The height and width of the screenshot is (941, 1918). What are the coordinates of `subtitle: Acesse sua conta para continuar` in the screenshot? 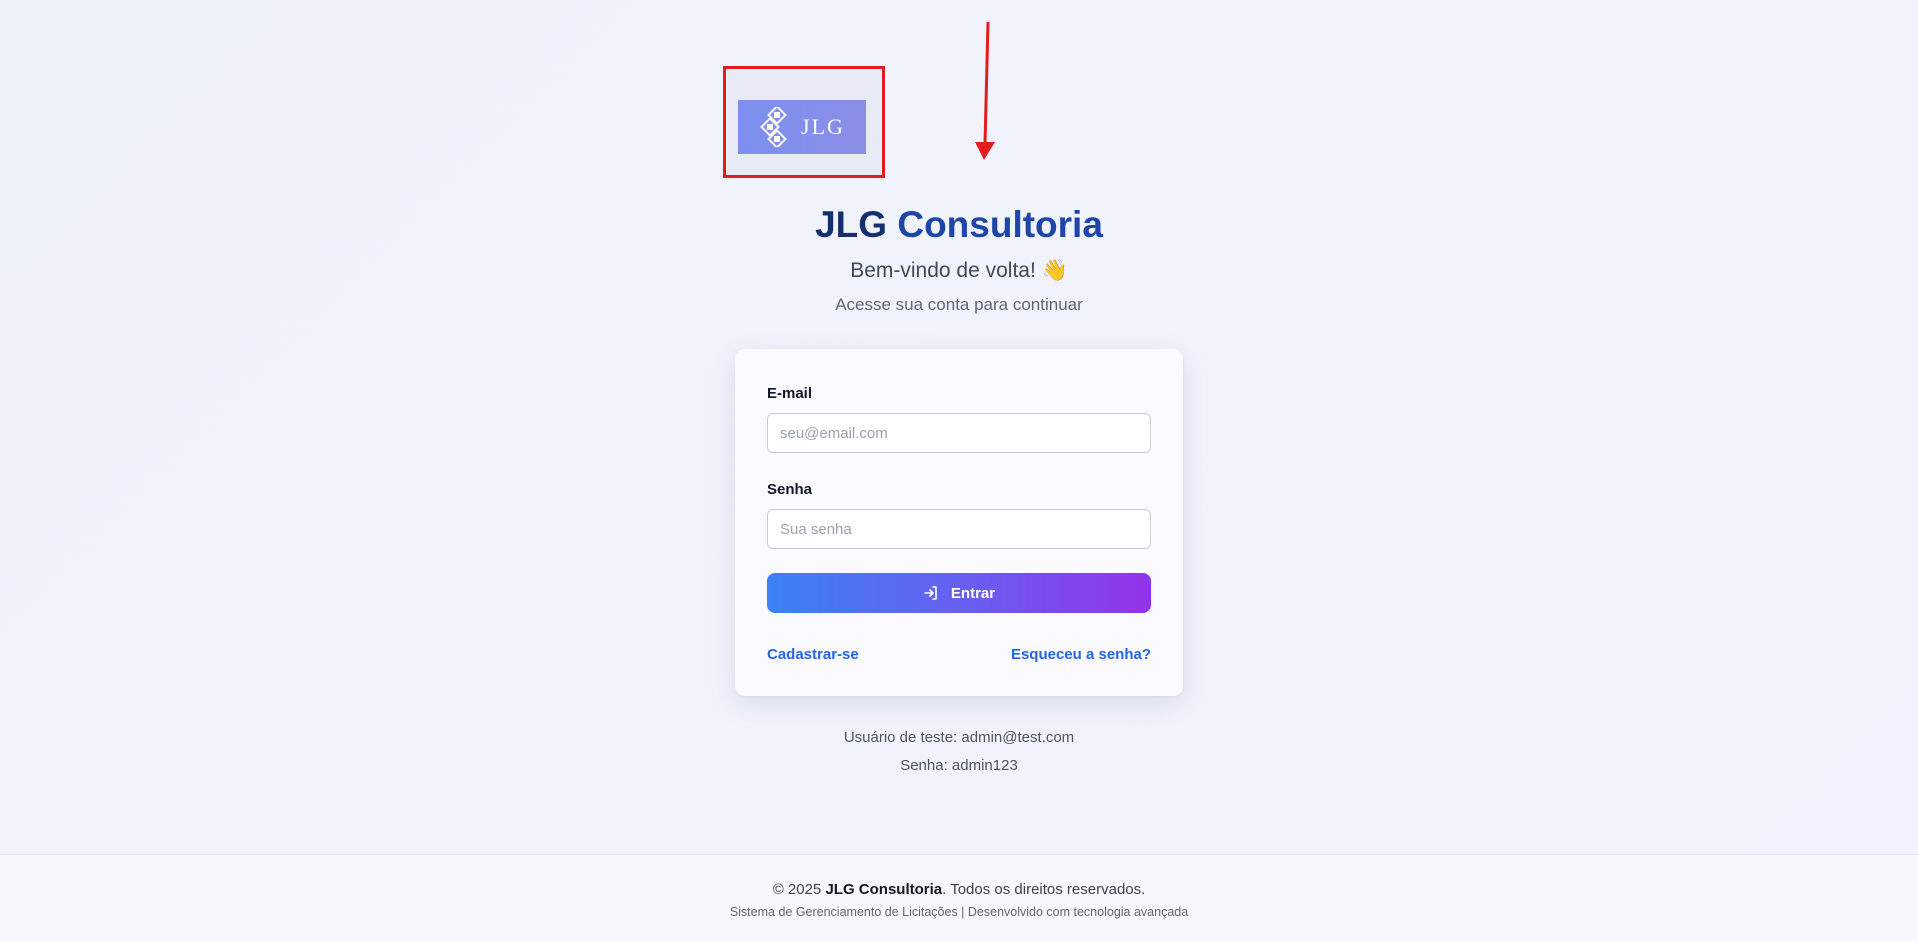 It's located at (959, 304).